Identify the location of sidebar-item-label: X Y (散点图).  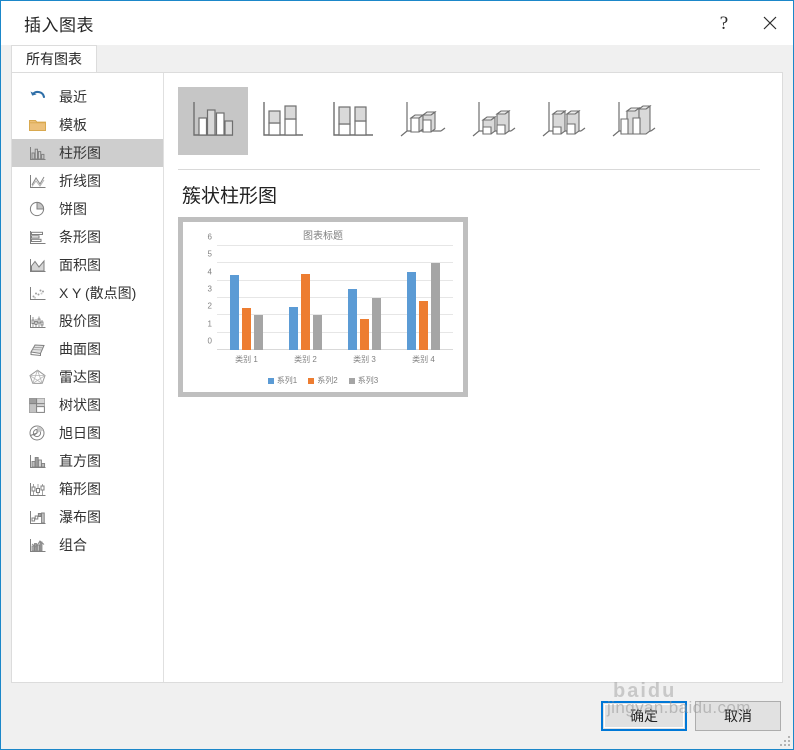
(98, 293).